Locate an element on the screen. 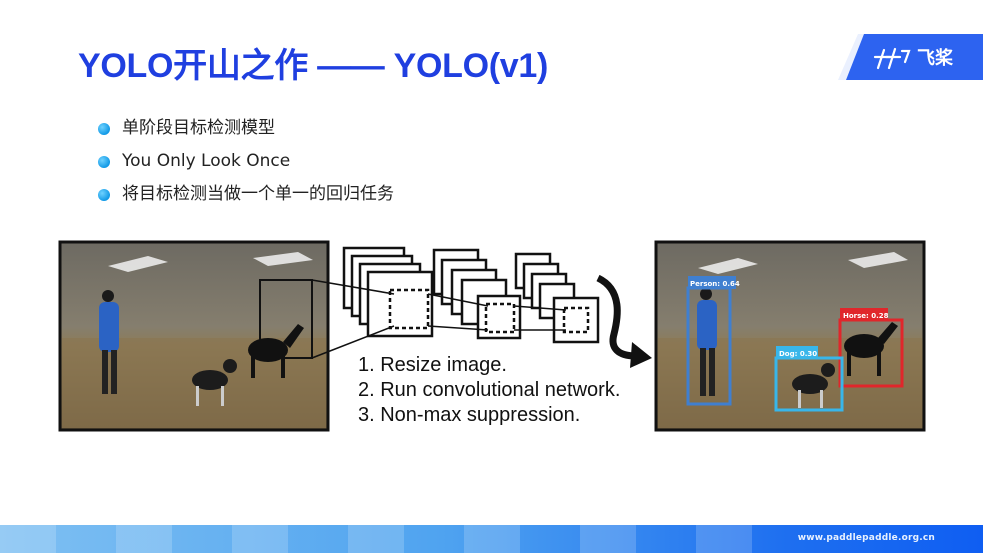 Image resolution: width=983 pixels, height=553 pixels. footer-bar: www.paddlepaddle.org.cn is located at coordinates (491, 539).